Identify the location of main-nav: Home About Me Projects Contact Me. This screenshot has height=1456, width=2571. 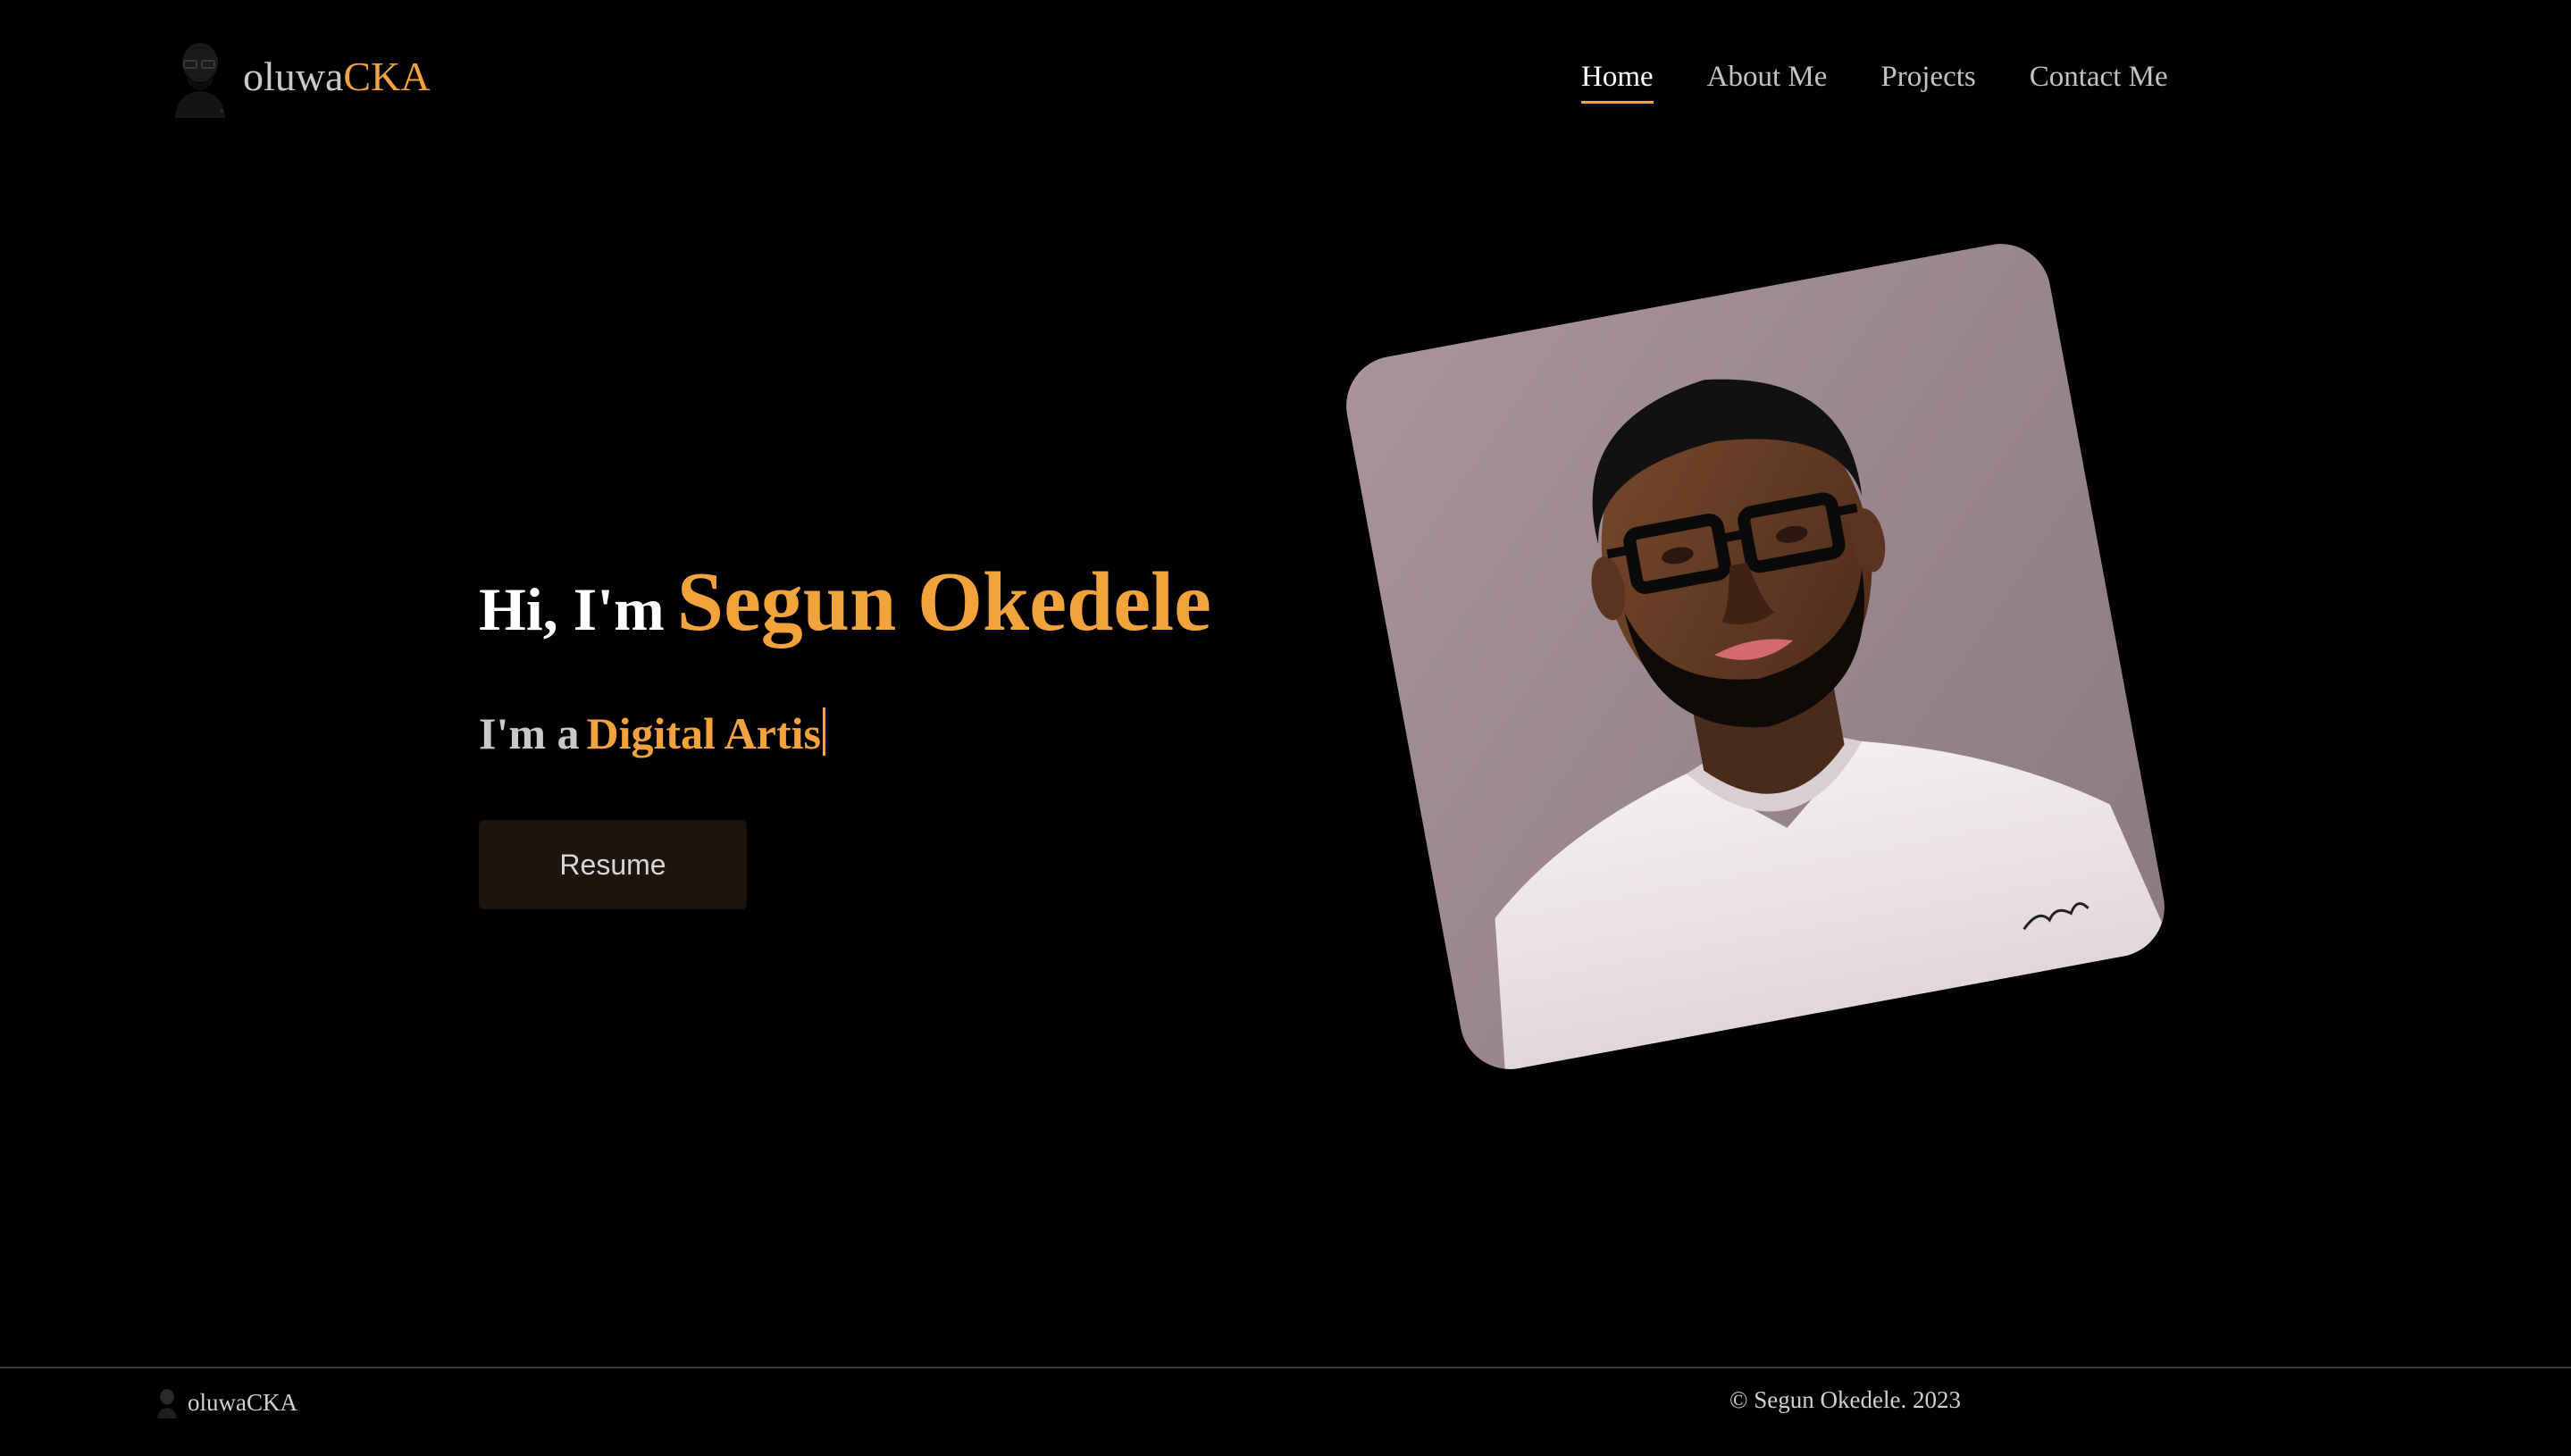
(1874, 83).